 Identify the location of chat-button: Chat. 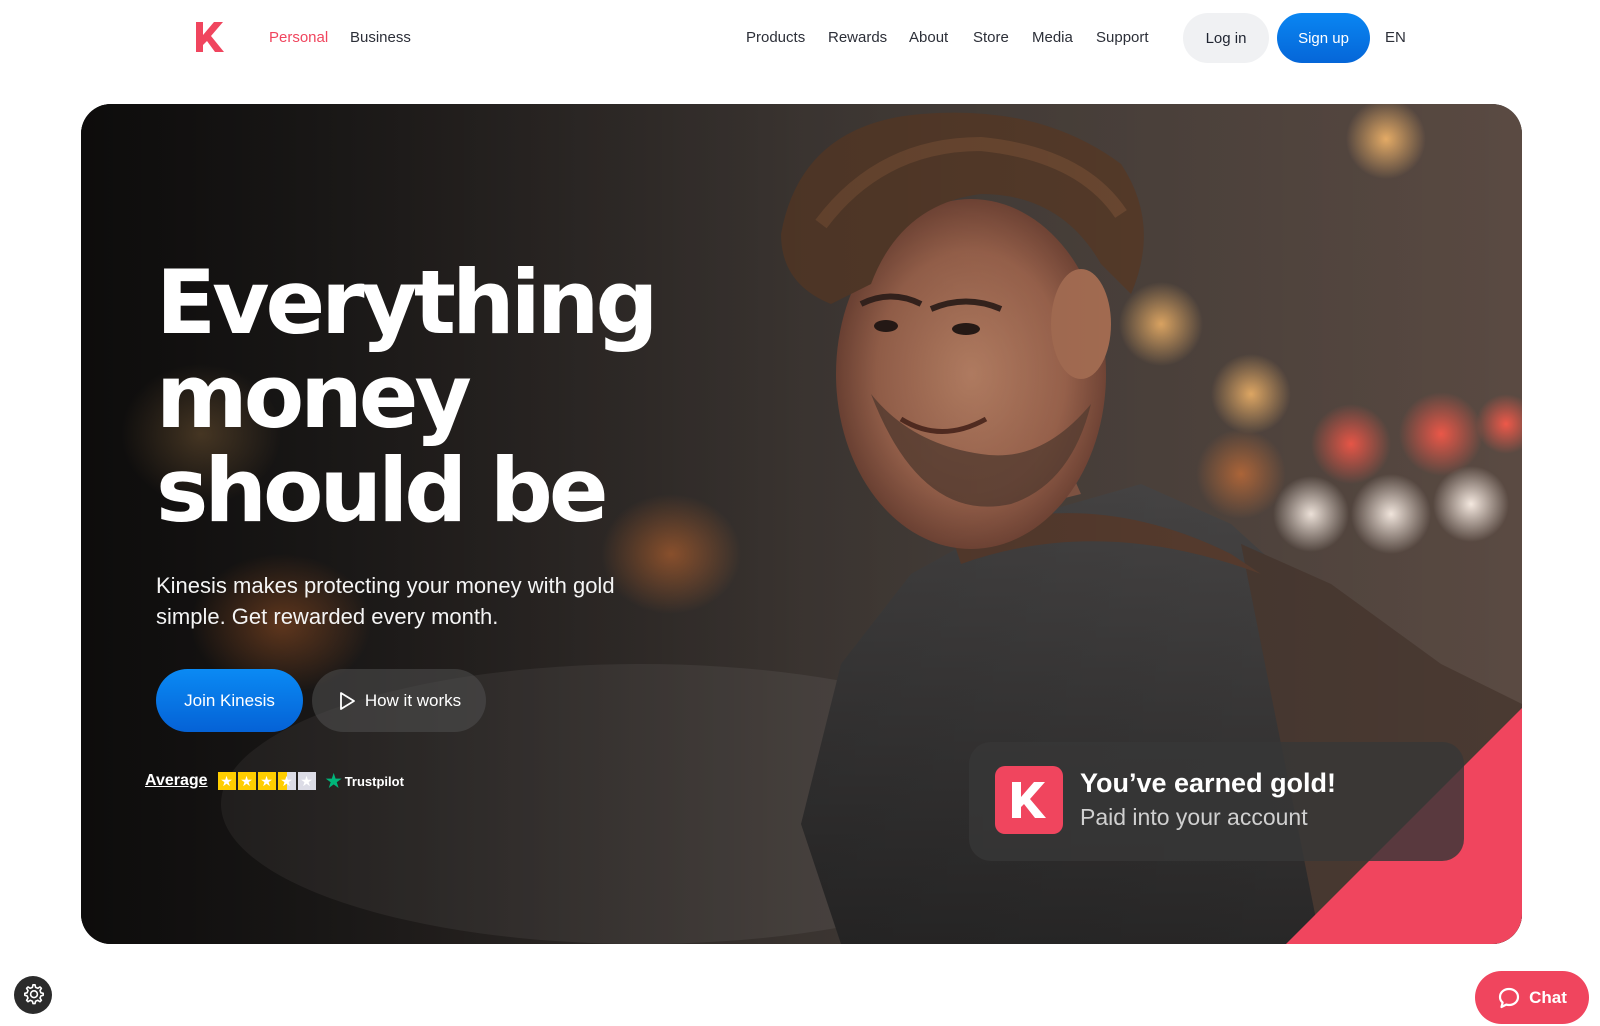
(1532, 997).